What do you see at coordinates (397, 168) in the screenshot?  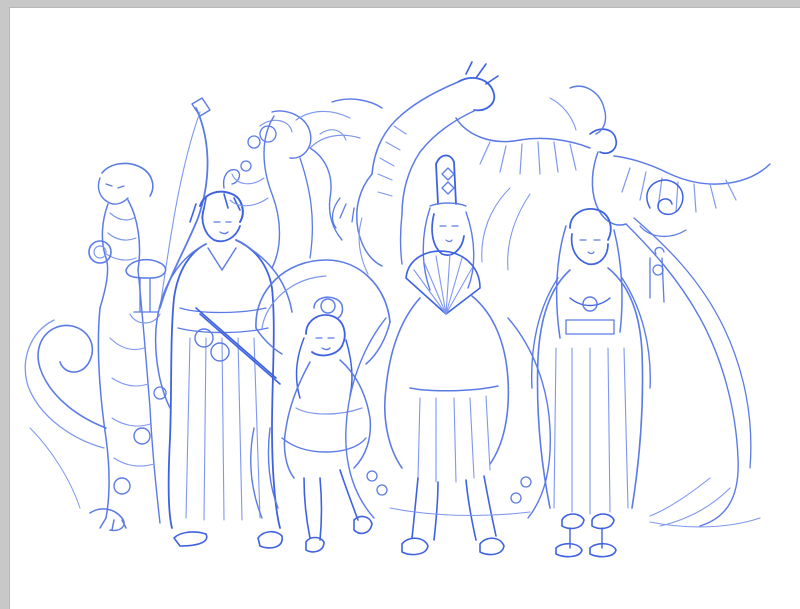 I see `dragon` at bounding box center [397, 168].